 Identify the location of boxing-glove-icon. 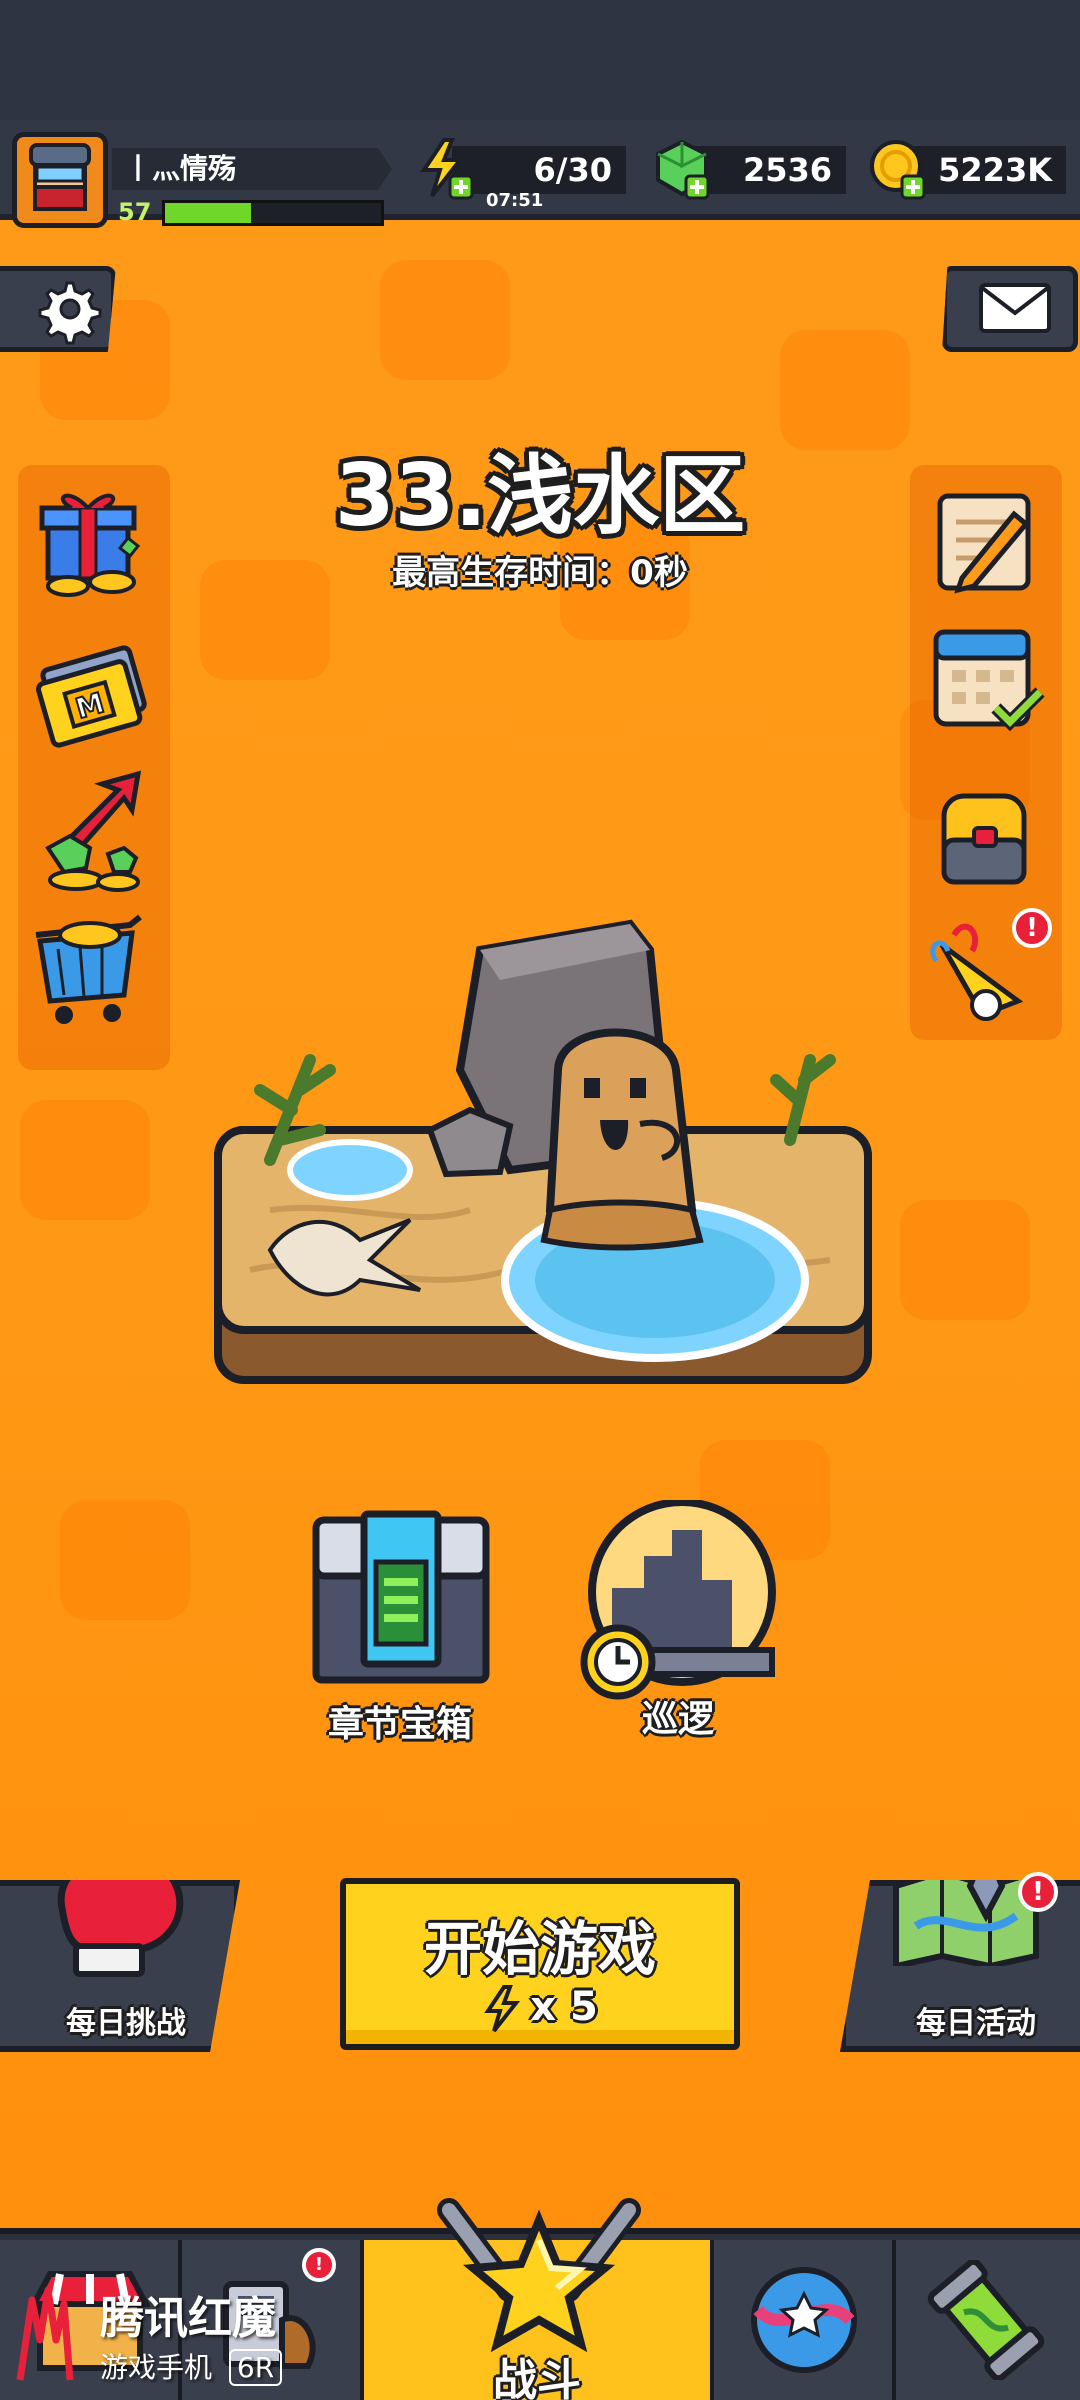
(120, 1928).